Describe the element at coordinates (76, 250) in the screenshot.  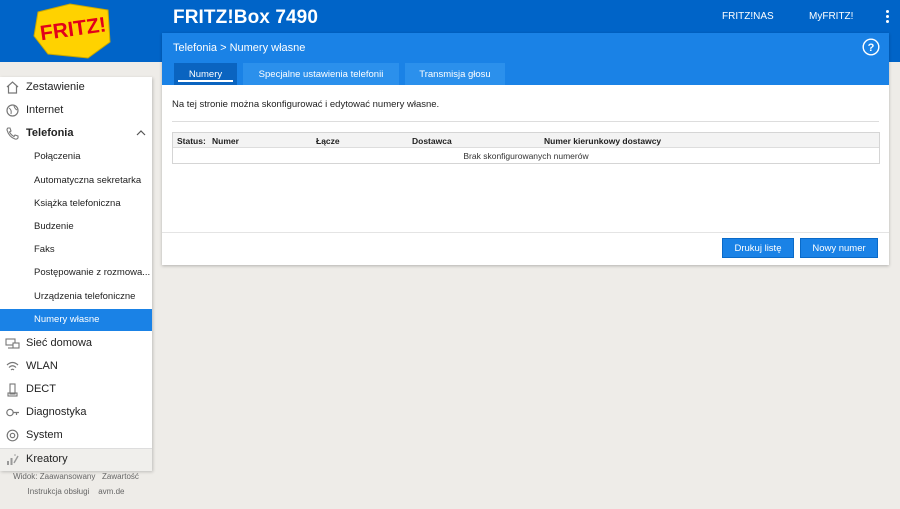
I see `sidebar-item-faks: Faks` at that location.